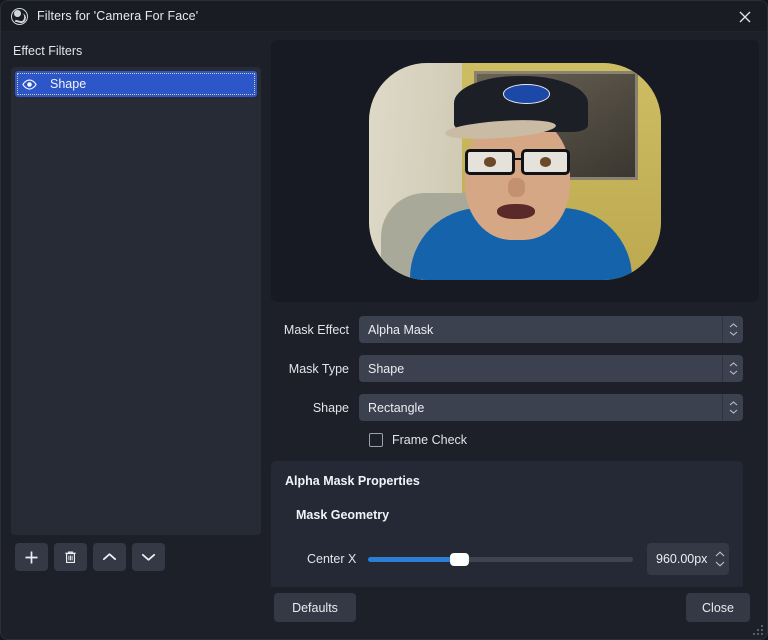 The height and width of the screenshot is (640, 768). What do you see at coordinates (412, 559) in the screenshot?
I see `slider-fill` at bounding box center [412, 559].